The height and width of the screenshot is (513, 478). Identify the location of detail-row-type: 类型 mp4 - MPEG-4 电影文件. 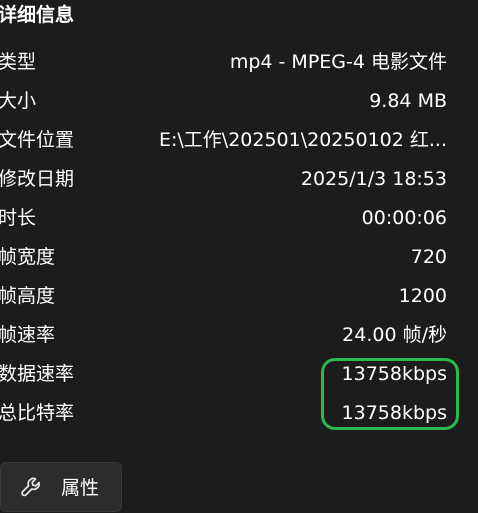
(239, 62).